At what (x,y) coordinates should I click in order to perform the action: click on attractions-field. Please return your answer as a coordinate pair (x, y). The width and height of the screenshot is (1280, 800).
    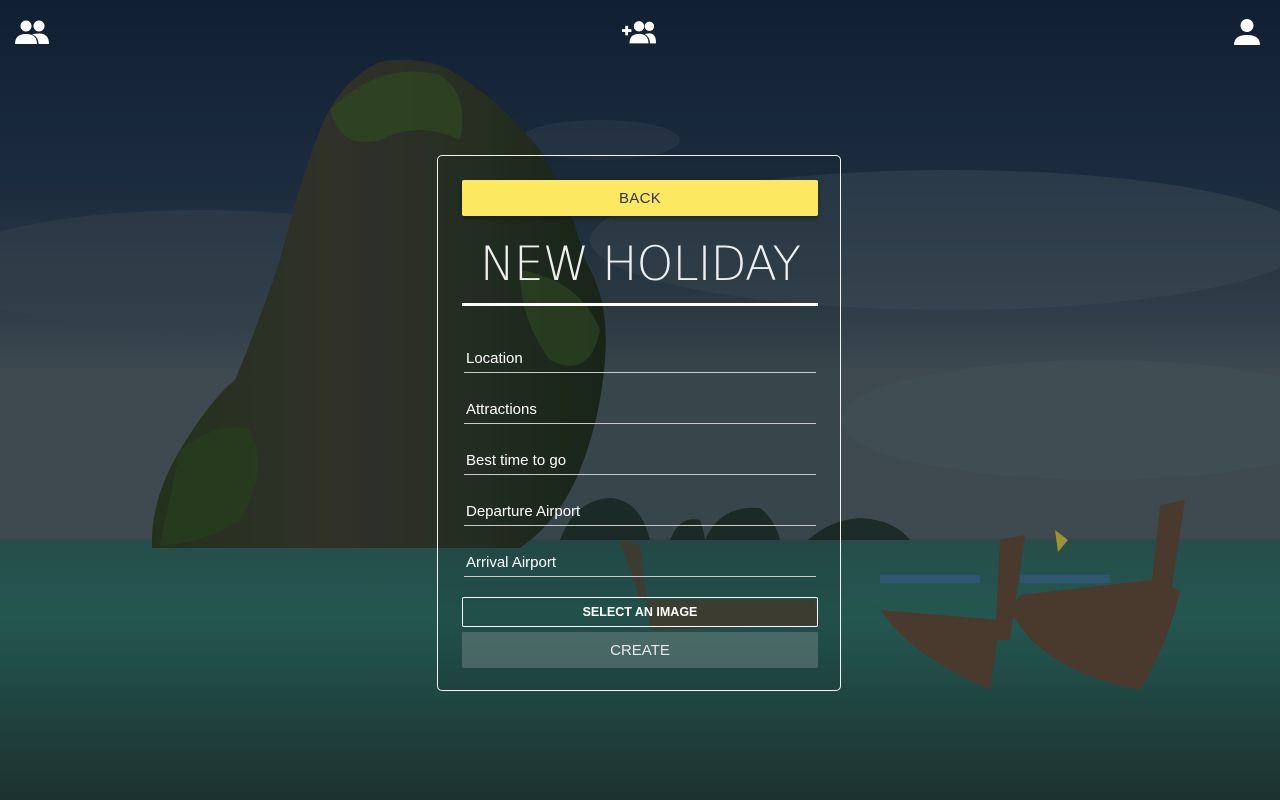
    Looking at the image, I should click on (640, 410).